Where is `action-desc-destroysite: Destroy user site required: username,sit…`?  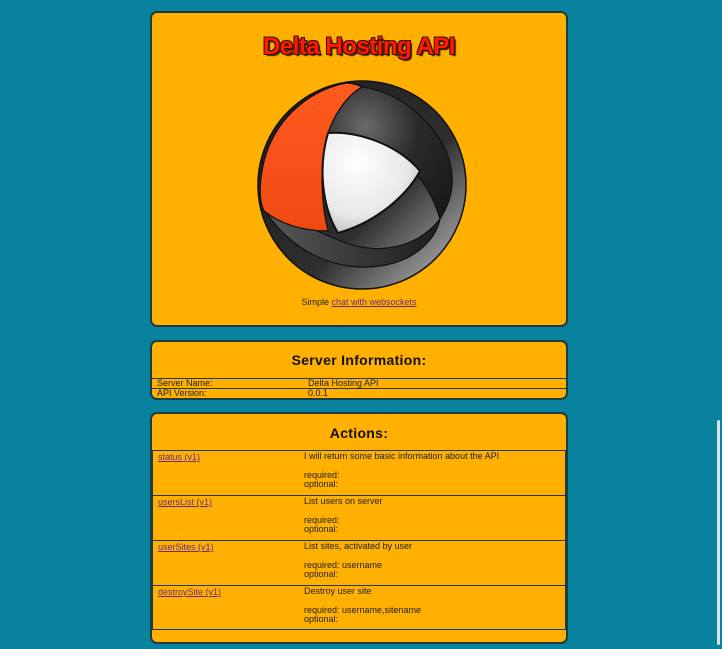
action-desc-destroysite: Destroy user site required: username,sit… is located at coordinates (362, 605).